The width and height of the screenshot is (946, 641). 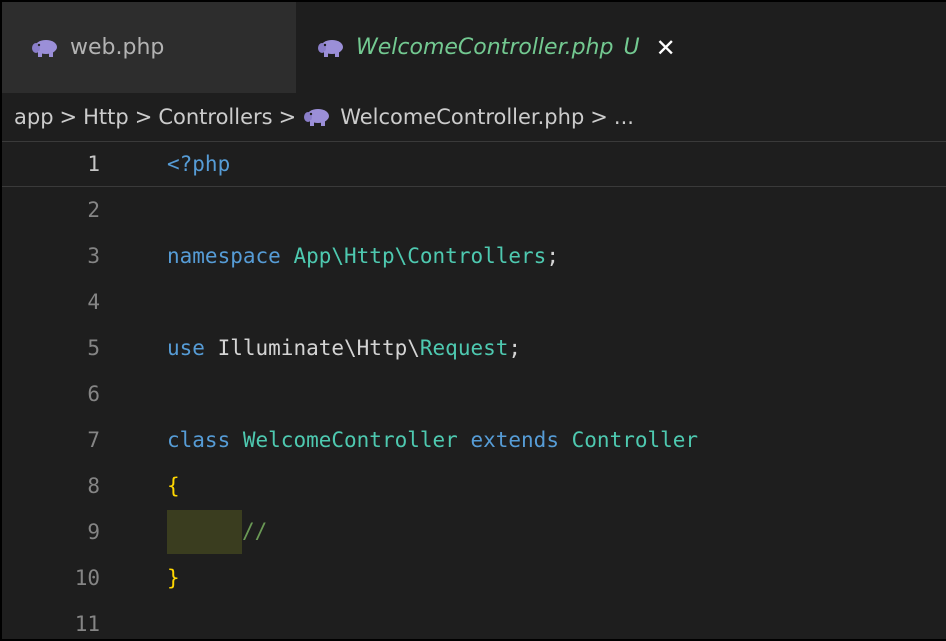 What do you see at coordinates (462, 117) in the screenshot?
I see `breadcrumb-item-file: WelcomeController.php` at bounding box center [462, 117].